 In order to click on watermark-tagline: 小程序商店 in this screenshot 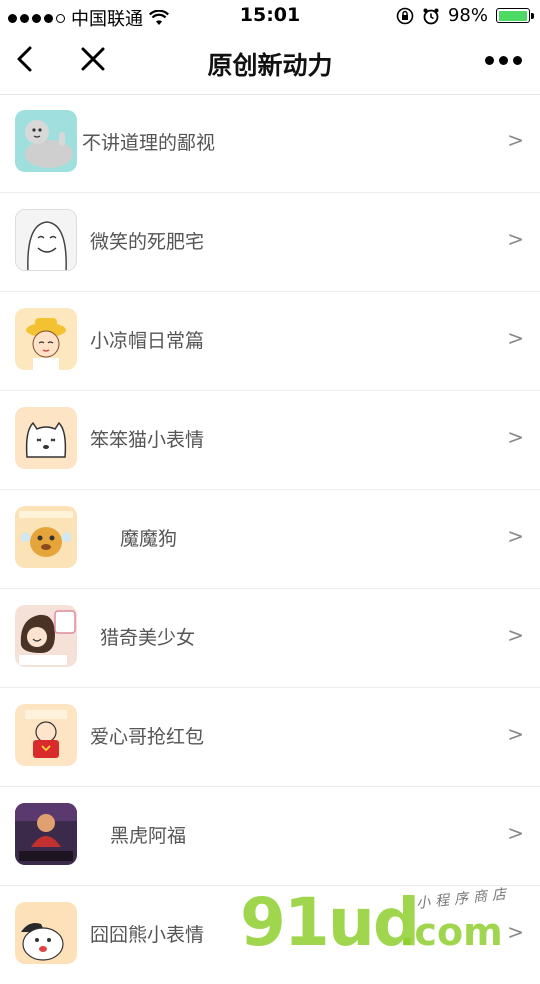, I will do `click(463, 899)`.